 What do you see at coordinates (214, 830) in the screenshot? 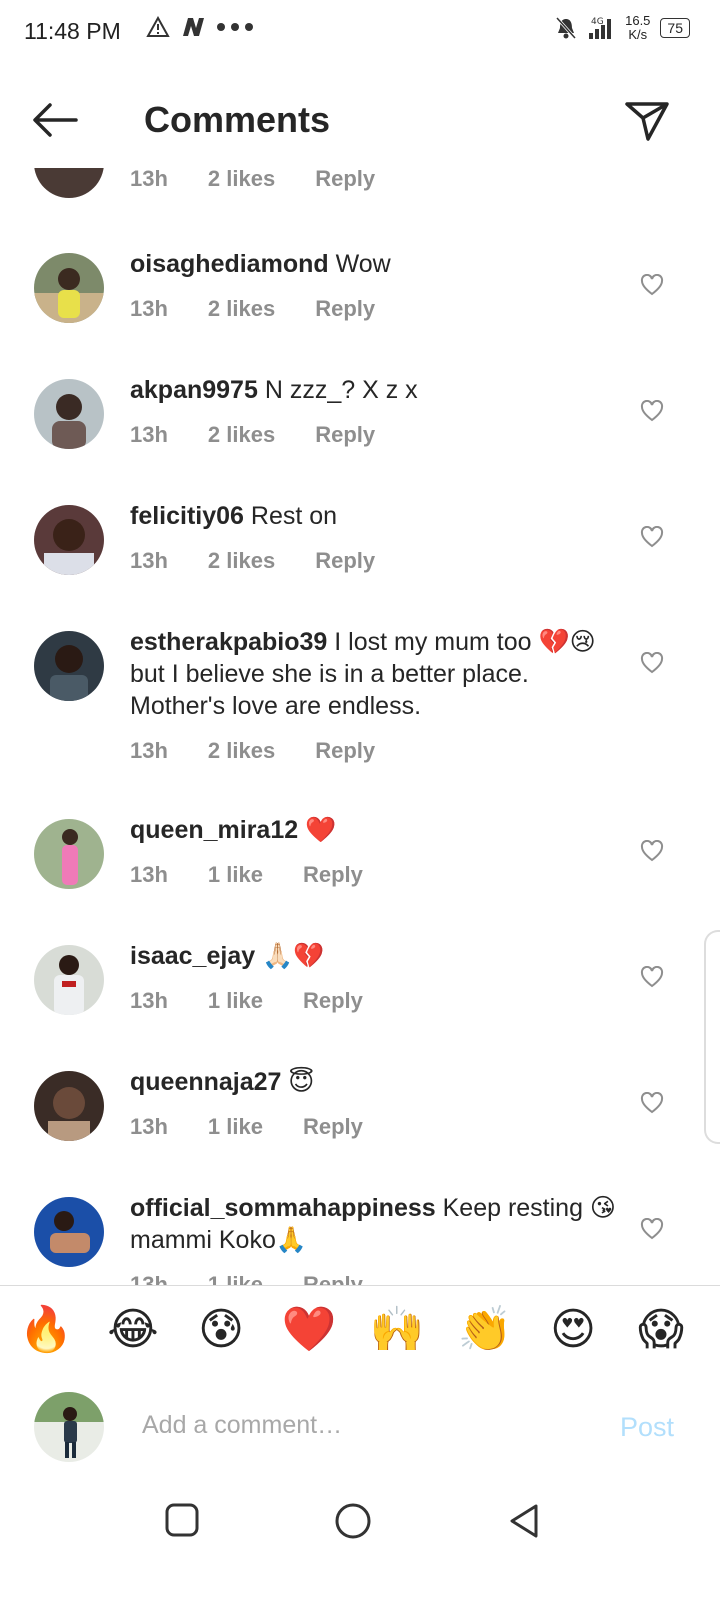
I see `comment-username: queen_mira12` at bounding box center [214, 830].